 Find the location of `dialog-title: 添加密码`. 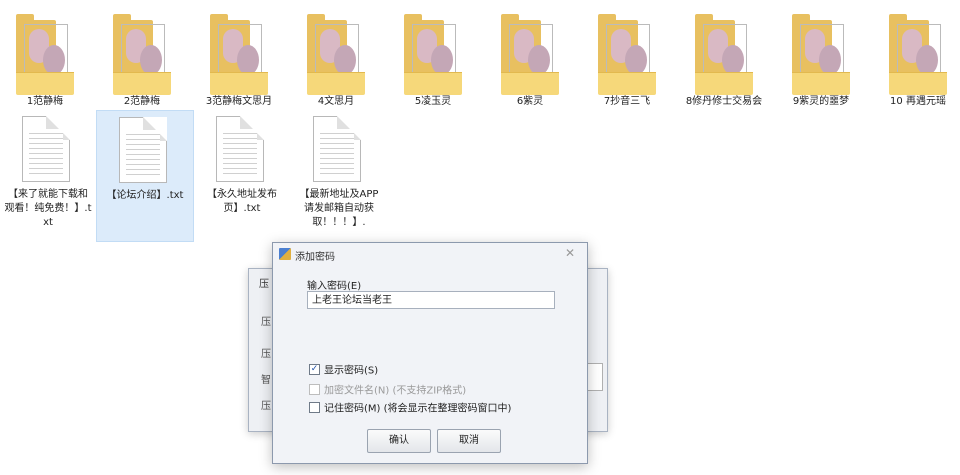

dialog-title: 添加密码 is located at coordinates (315, 257).